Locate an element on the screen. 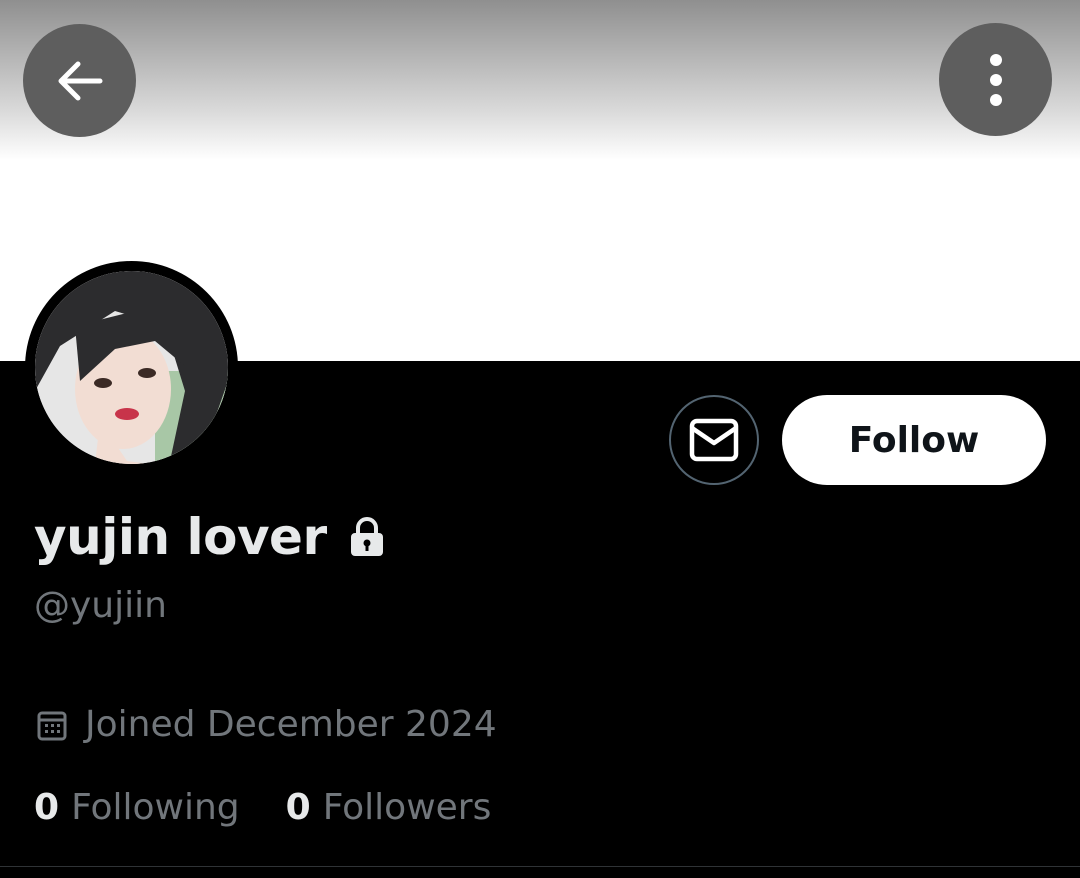 This screenshot has width=1080, height=878. name-row: yujin lover is located at coordinates (209, 537).